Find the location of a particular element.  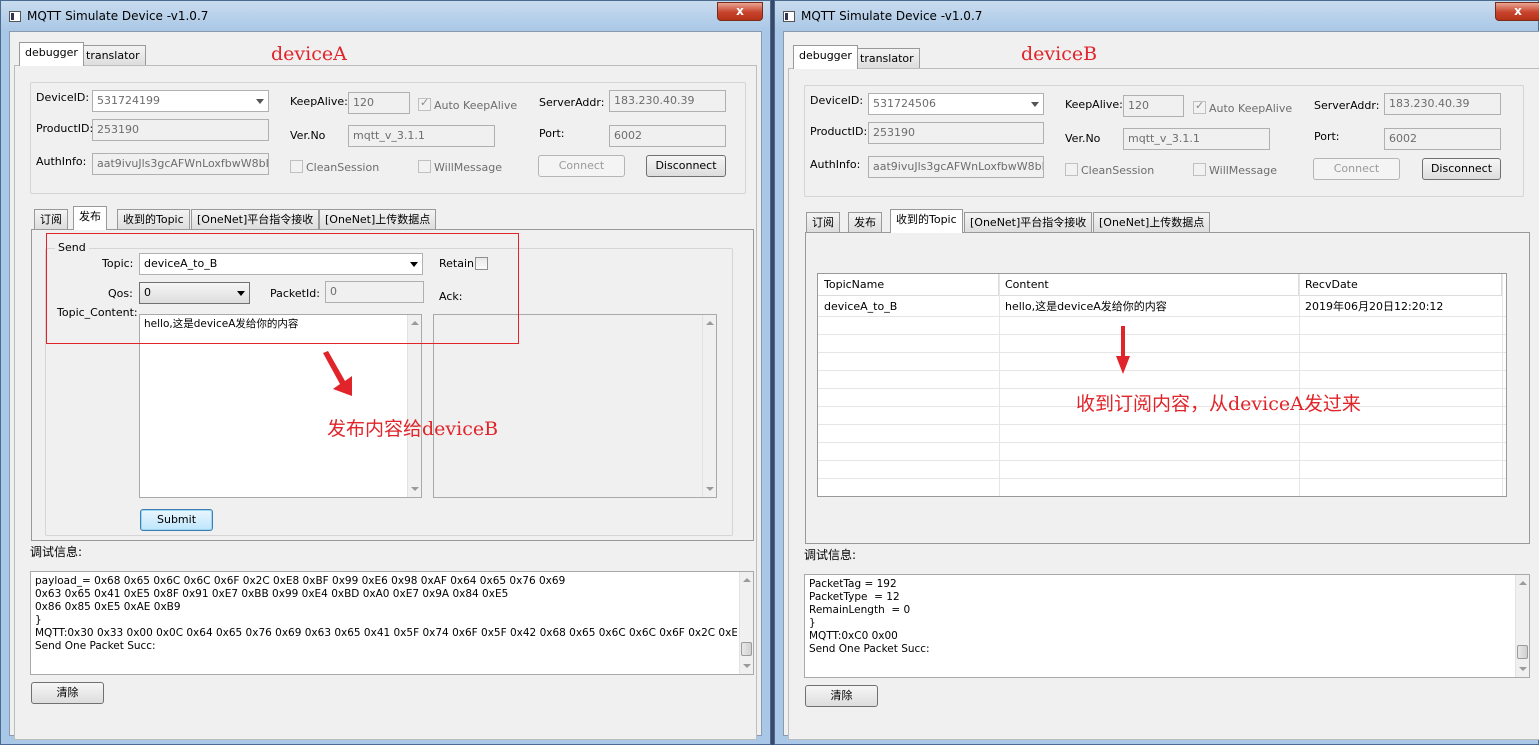

clean-session-label: CleanSession is located at coordinates (343, 167).